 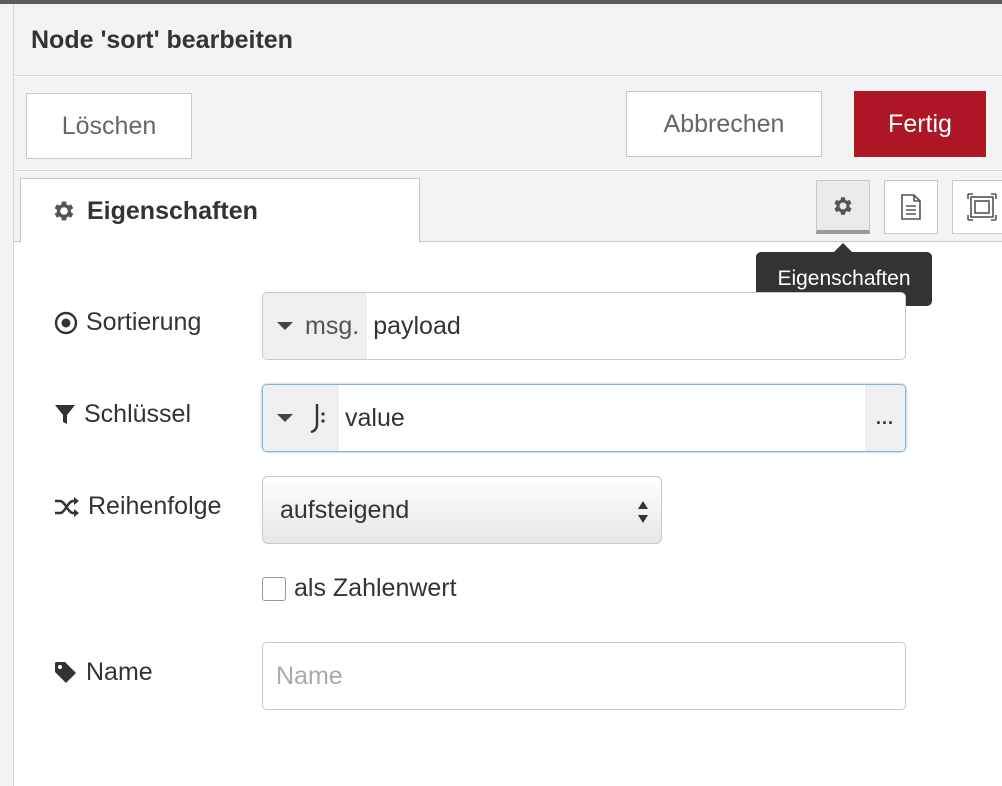 I want to click on dot-circle-icon, so click(x=66, y=322).